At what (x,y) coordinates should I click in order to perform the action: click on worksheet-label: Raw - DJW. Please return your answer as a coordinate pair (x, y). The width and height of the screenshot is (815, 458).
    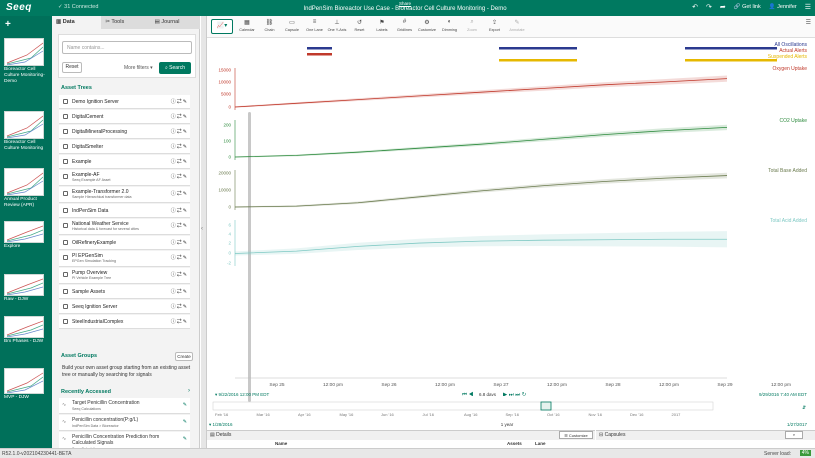
    Looking at the image, I should click on (26, 300).